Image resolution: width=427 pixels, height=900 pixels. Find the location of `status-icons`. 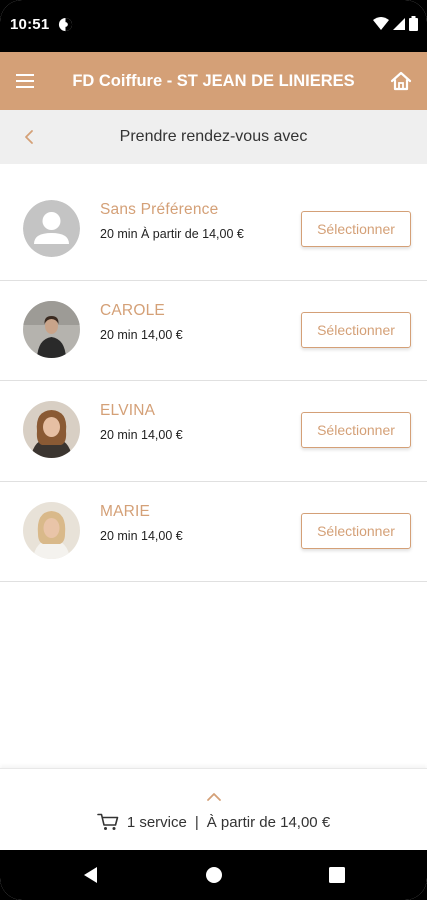

status-icons is located at coordinates (395, 23).